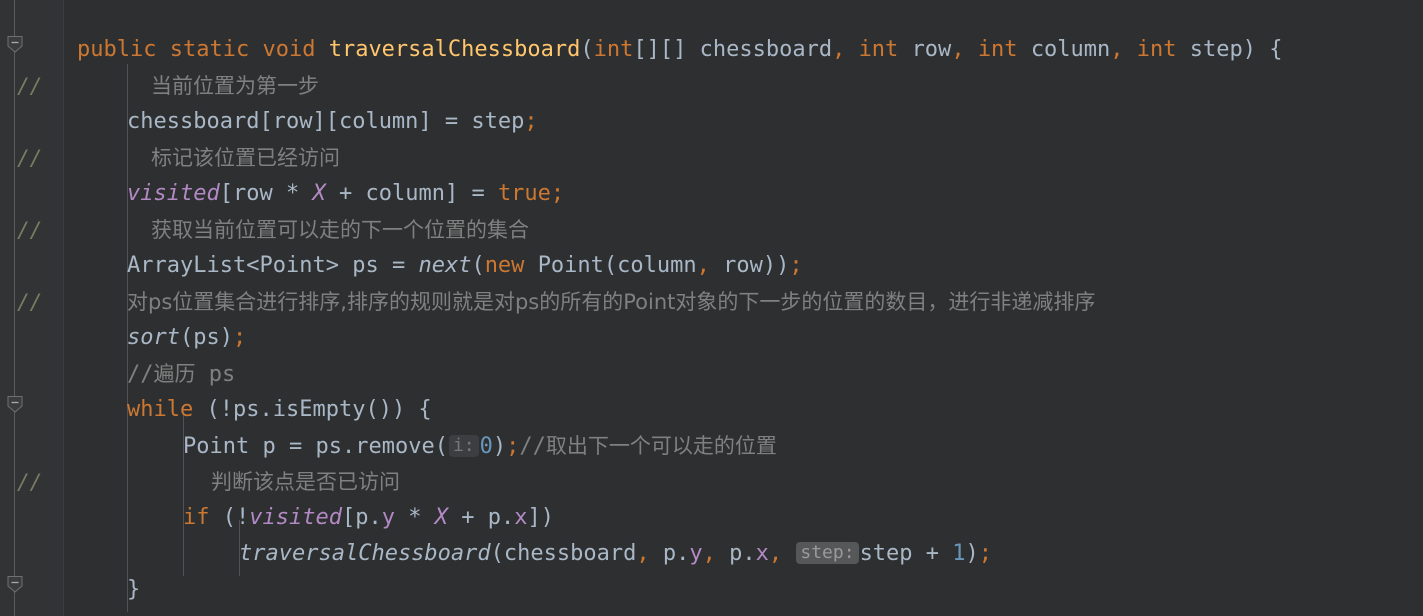 The image size is (1423, 616). What do you see at coordinates (325, 121) in the screenshot?
I see `code-token: ][` at bounding box center [325, 121].